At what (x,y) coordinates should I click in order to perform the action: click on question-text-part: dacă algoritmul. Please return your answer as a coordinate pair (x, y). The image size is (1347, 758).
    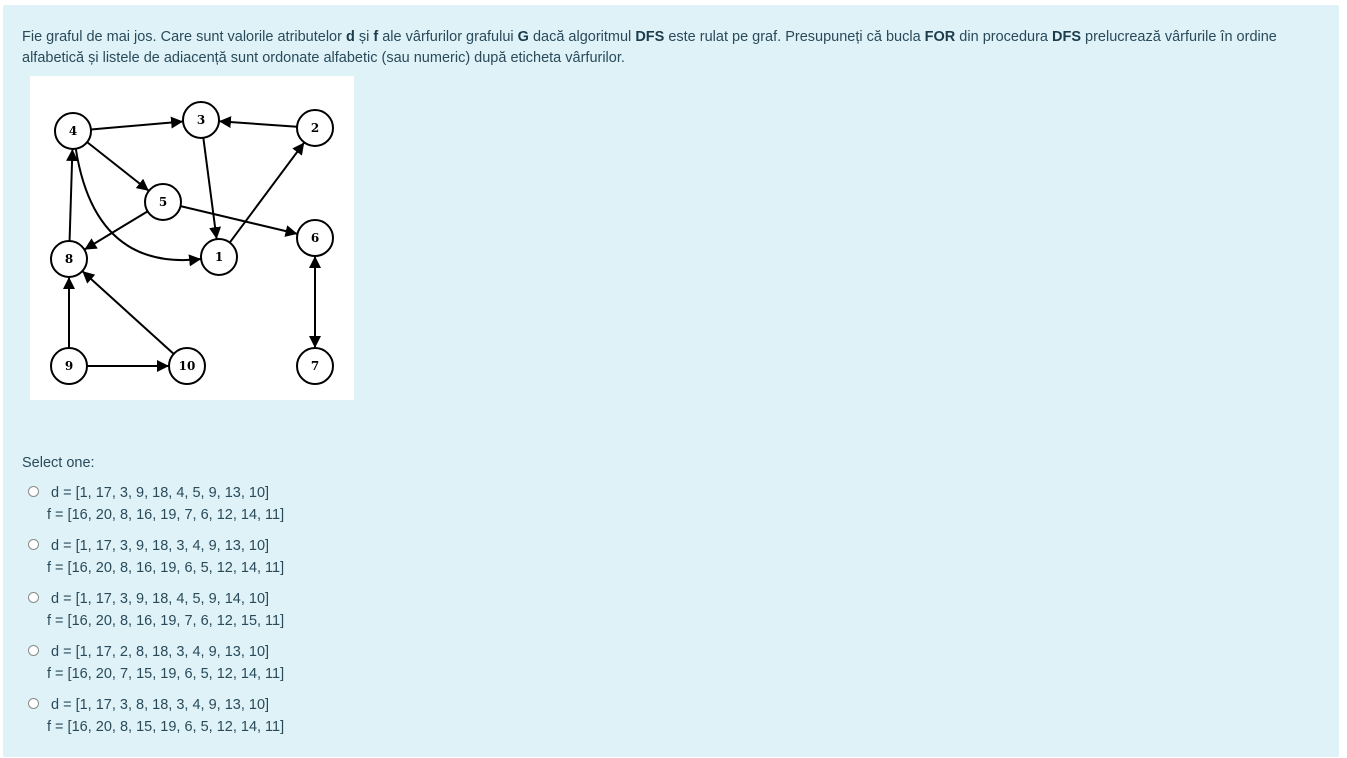
    Looking at the image, I should click on (582, 37).